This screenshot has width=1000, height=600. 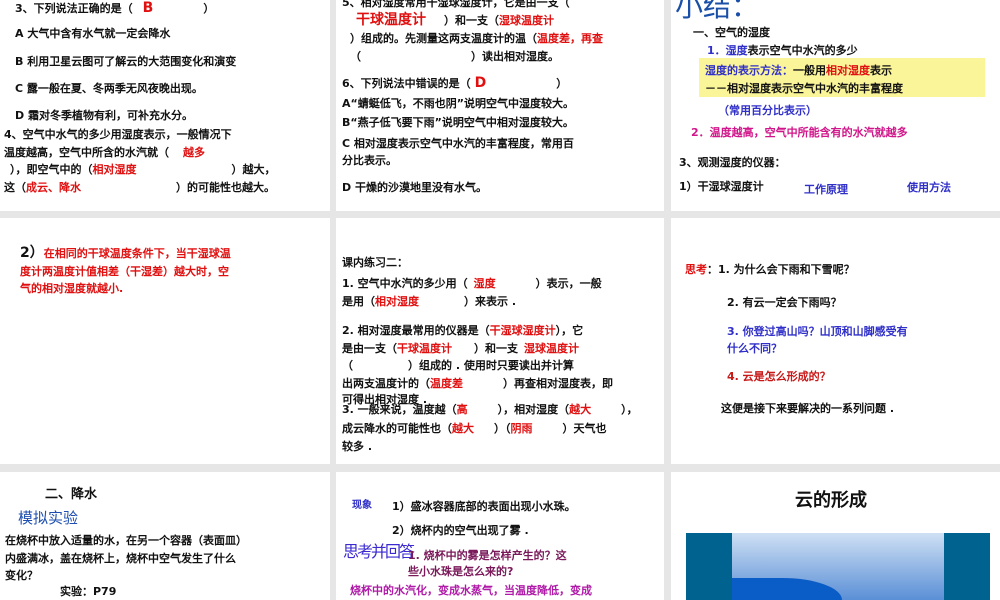 I want to click on sky-gradient, so click(x=838, y=566).